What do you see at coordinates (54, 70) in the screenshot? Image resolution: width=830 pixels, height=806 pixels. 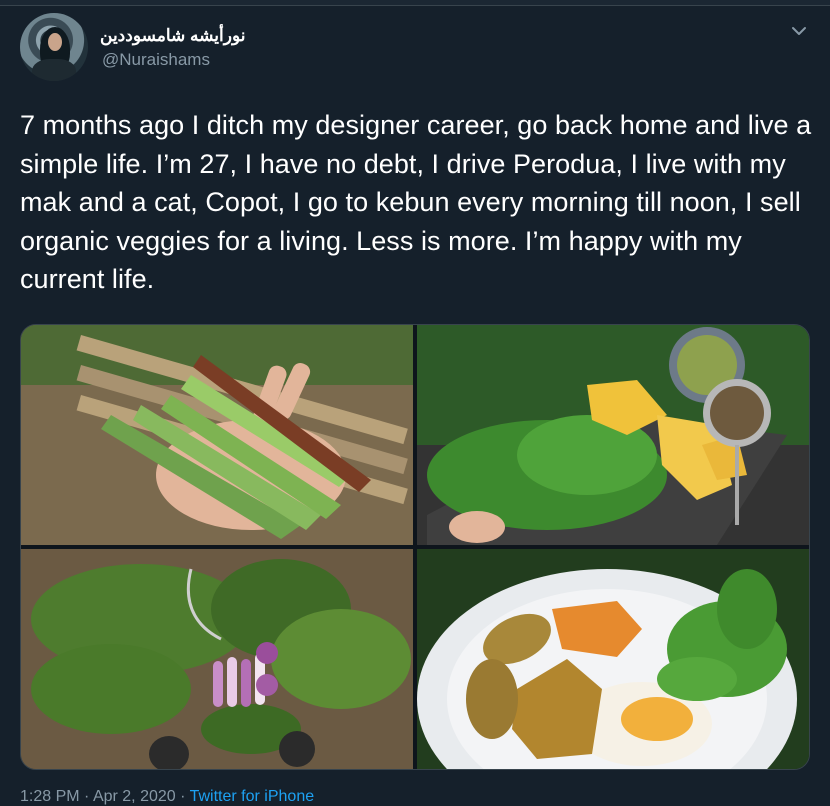 I see `avatar-body` at bounding box center [54, 70].